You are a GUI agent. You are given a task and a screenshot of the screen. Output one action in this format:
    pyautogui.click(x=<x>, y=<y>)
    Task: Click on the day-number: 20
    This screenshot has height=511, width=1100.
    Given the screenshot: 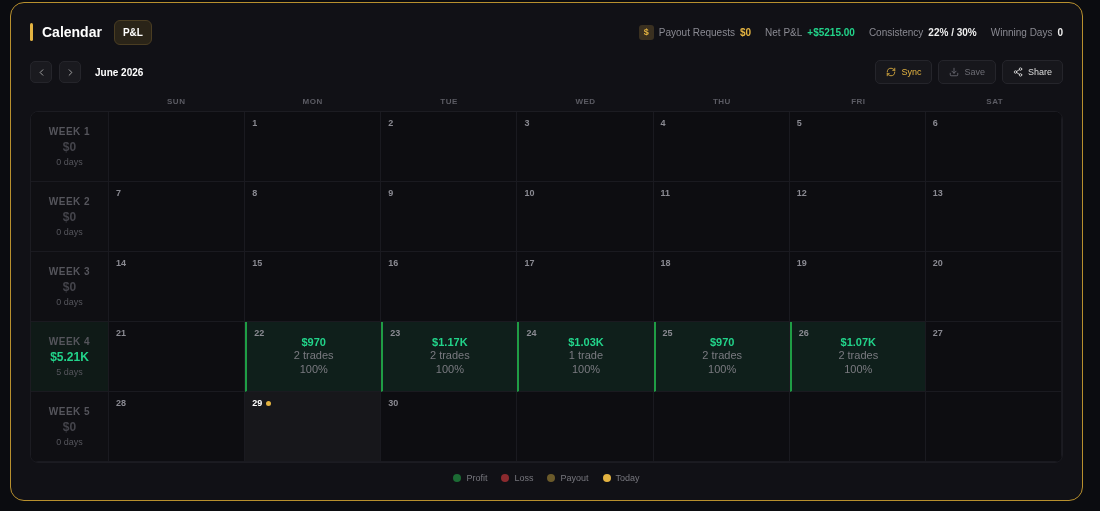 What is the action you would take?
    pyautogui.click(x=937, y=263)
    